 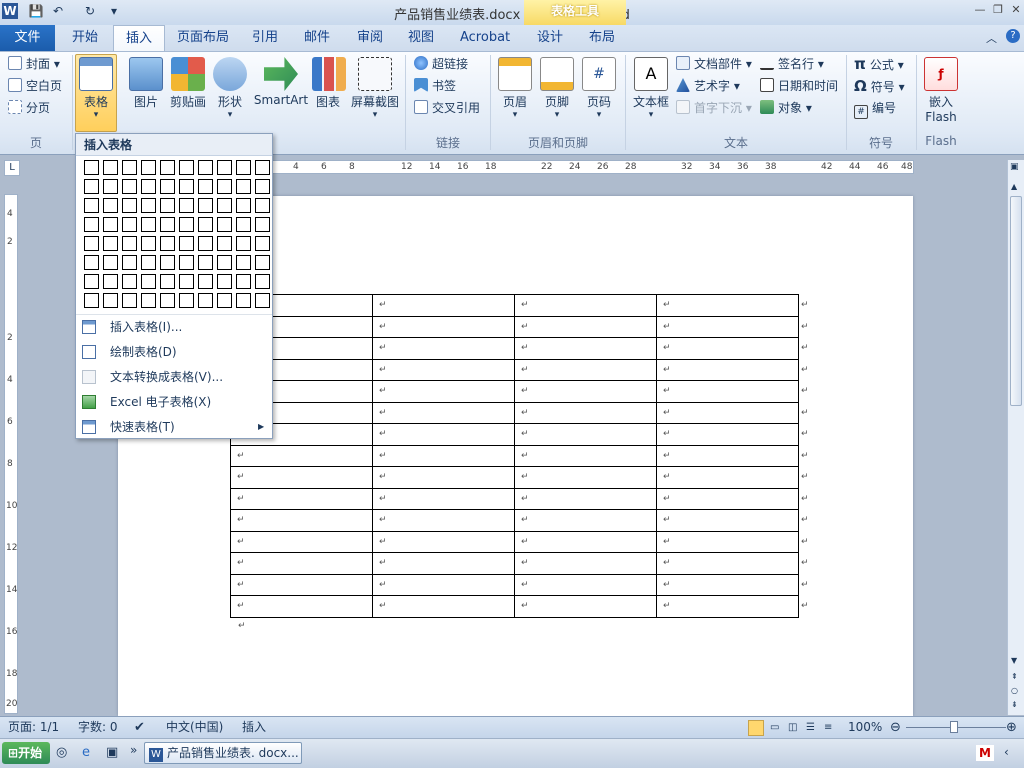 I want to click on app-icon: ▣, so click(x=112, y=752).